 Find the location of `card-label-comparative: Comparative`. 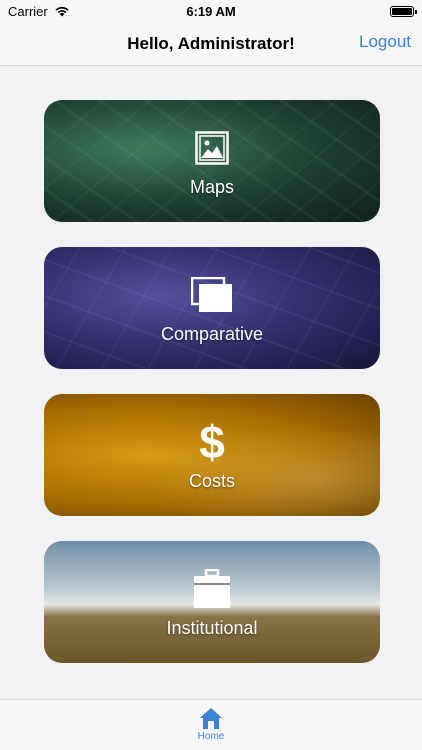

card-label-comparative: Comparative is located at coordinates (212, 333).